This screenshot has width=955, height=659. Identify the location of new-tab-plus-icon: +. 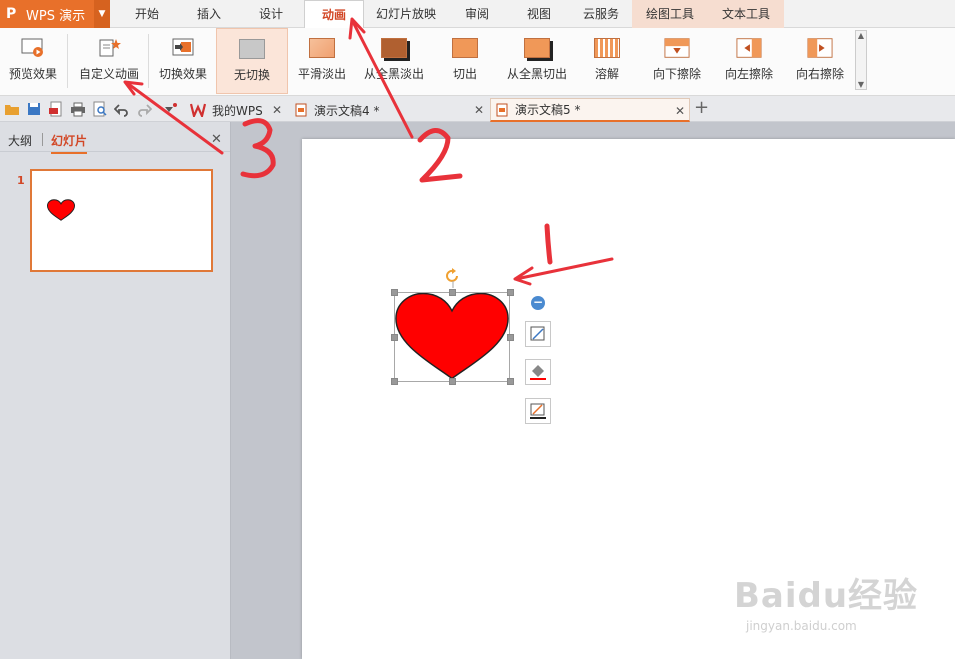
(701, 107).